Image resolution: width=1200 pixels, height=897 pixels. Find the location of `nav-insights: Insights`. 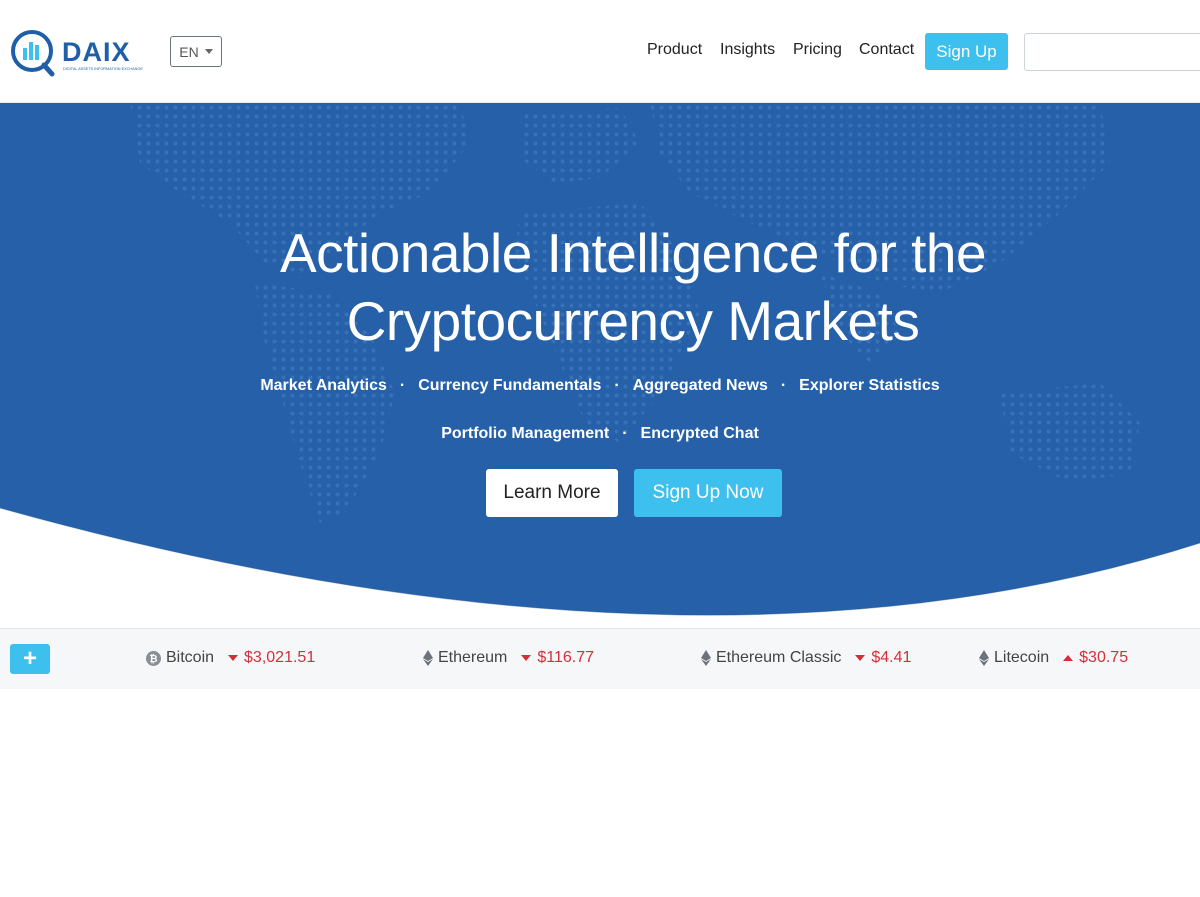

nav-insights: Insights is located at coordinates (747, 50).